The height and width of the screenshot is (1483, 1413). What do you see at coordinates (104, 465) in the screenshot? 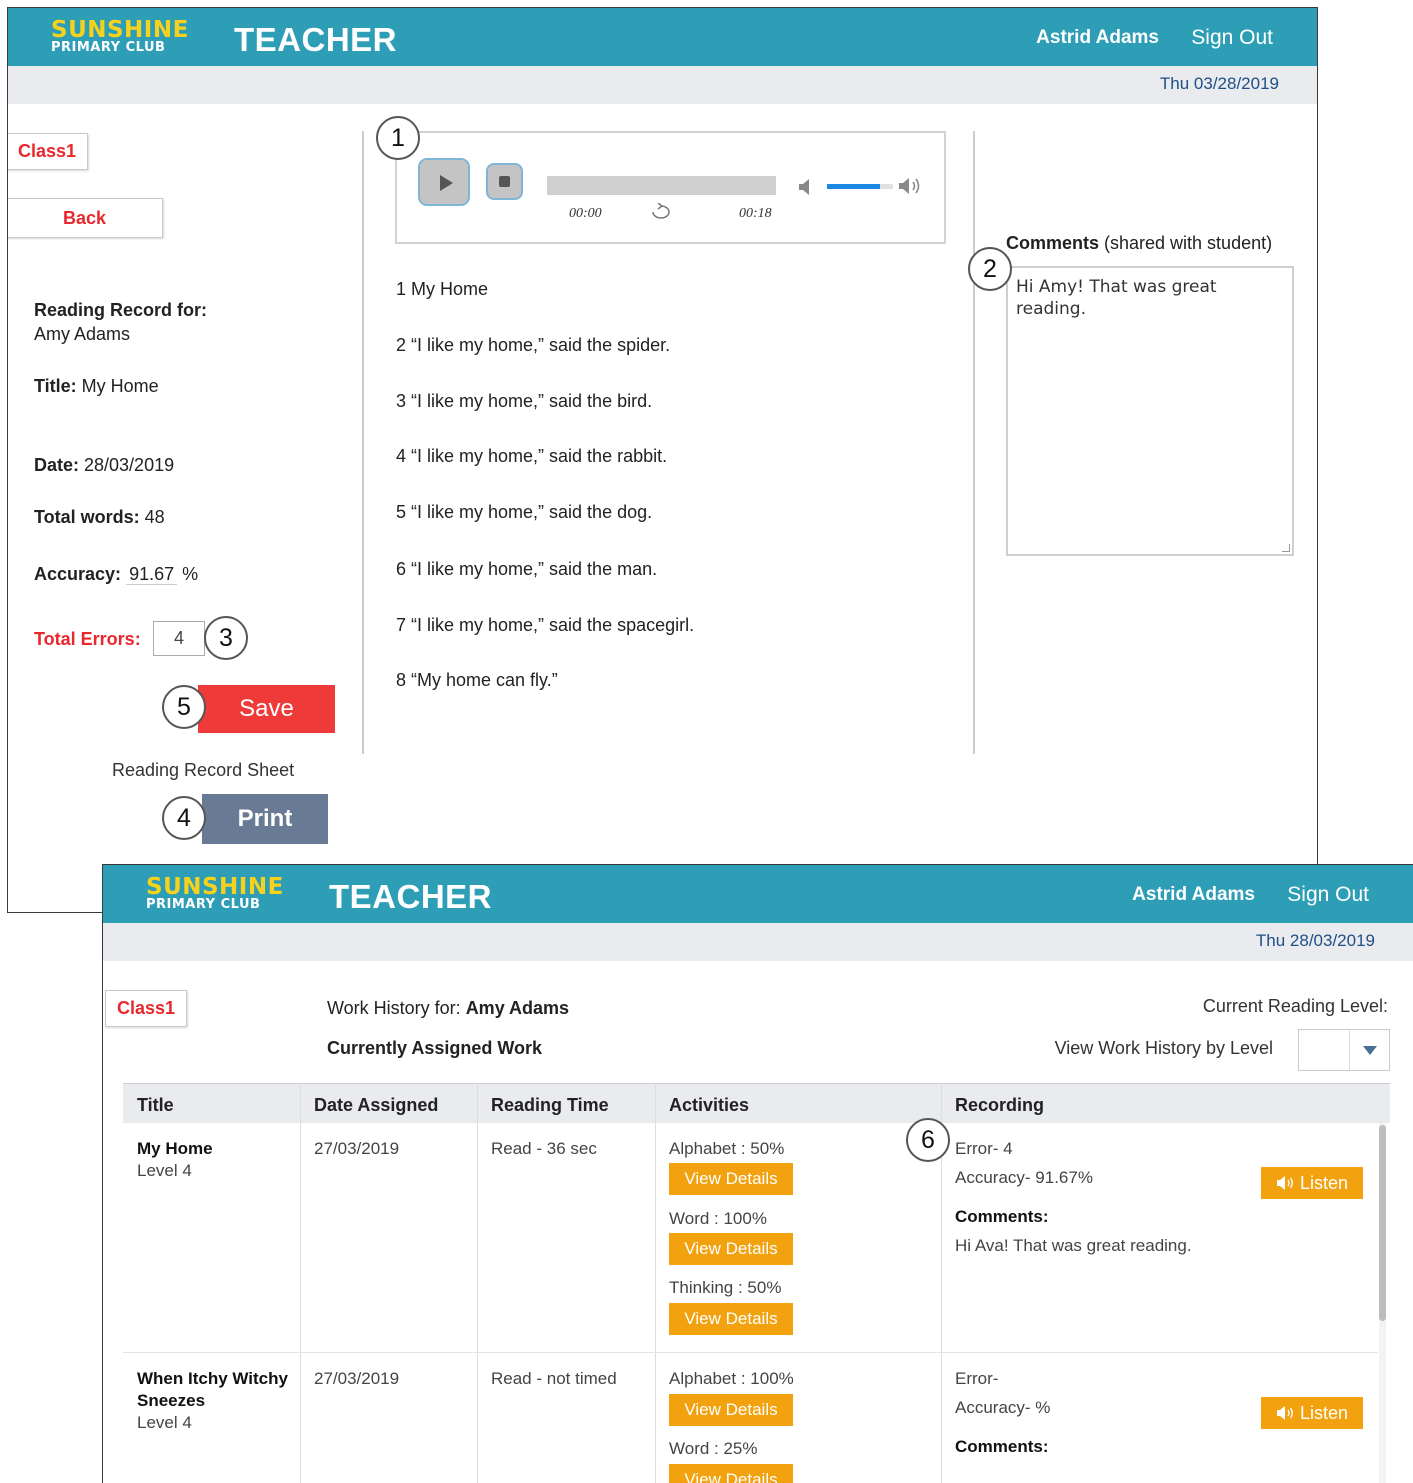
I see `date-field: Date: 28/03/2019` at bounding box center [104, 465].